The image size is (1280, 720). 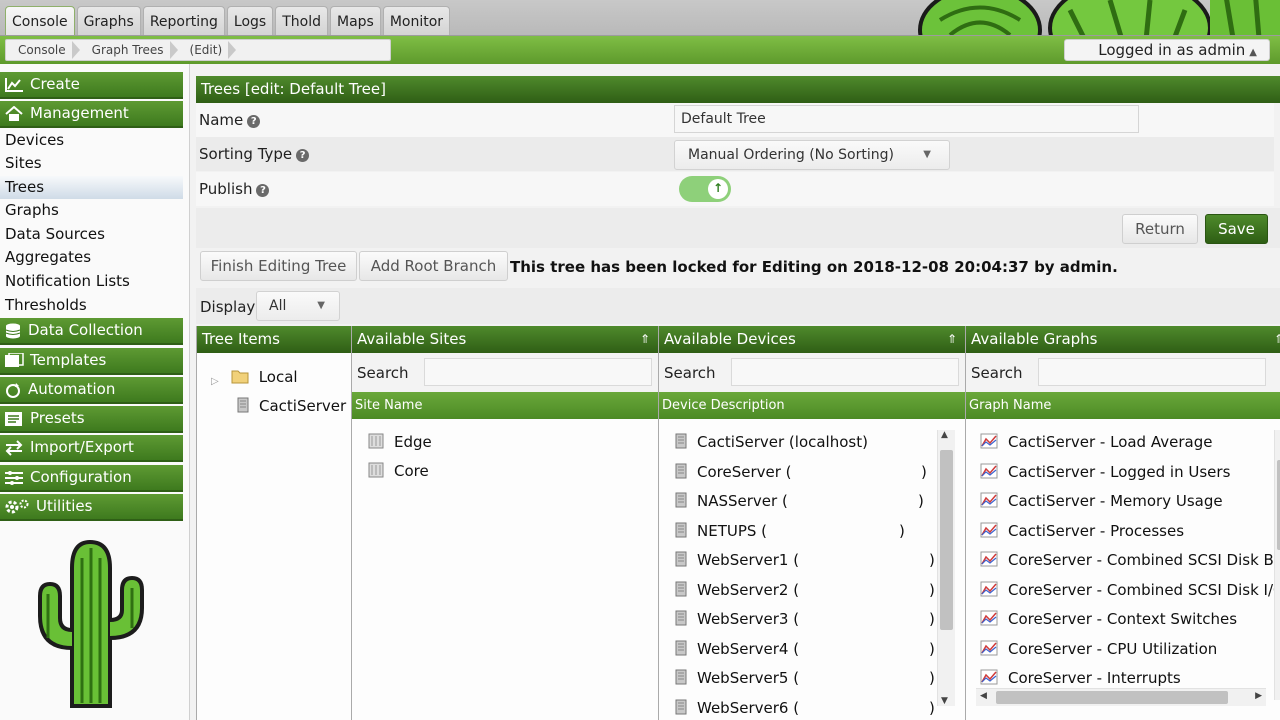 What do you see at coordinates (1277, 565) in the screenshot?
I see `graphs-scrollbar` at bounding box center [1277, 565].